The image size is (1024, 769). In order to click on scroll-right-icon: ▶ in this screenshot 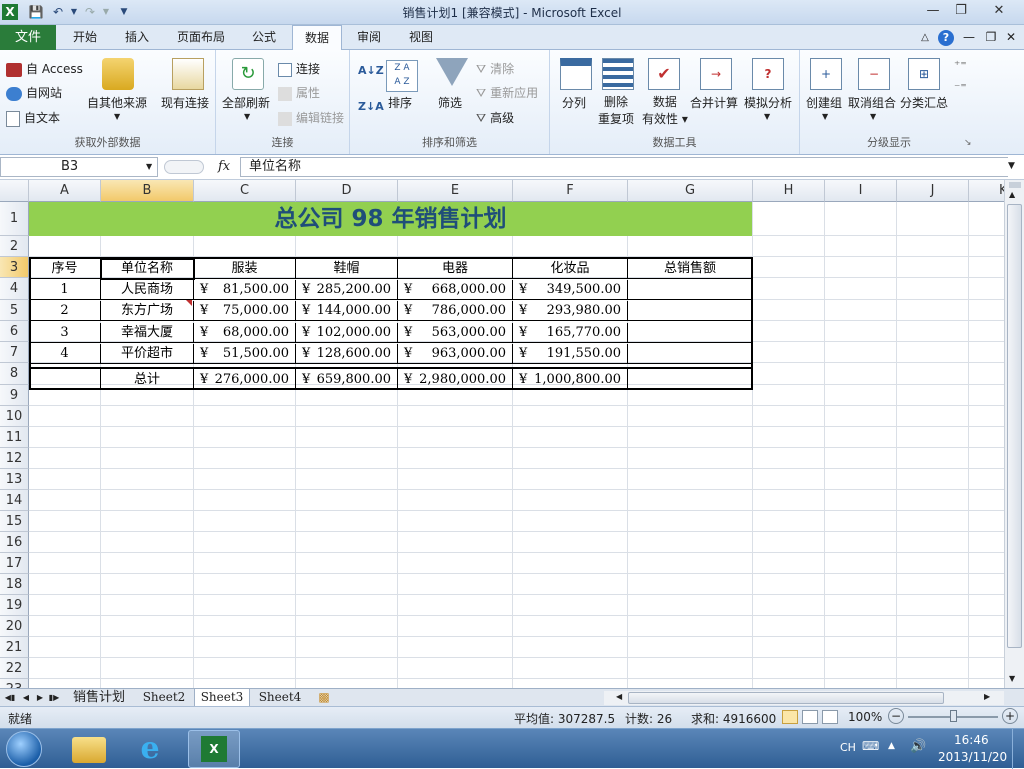, I will do `click(987, 696)`.